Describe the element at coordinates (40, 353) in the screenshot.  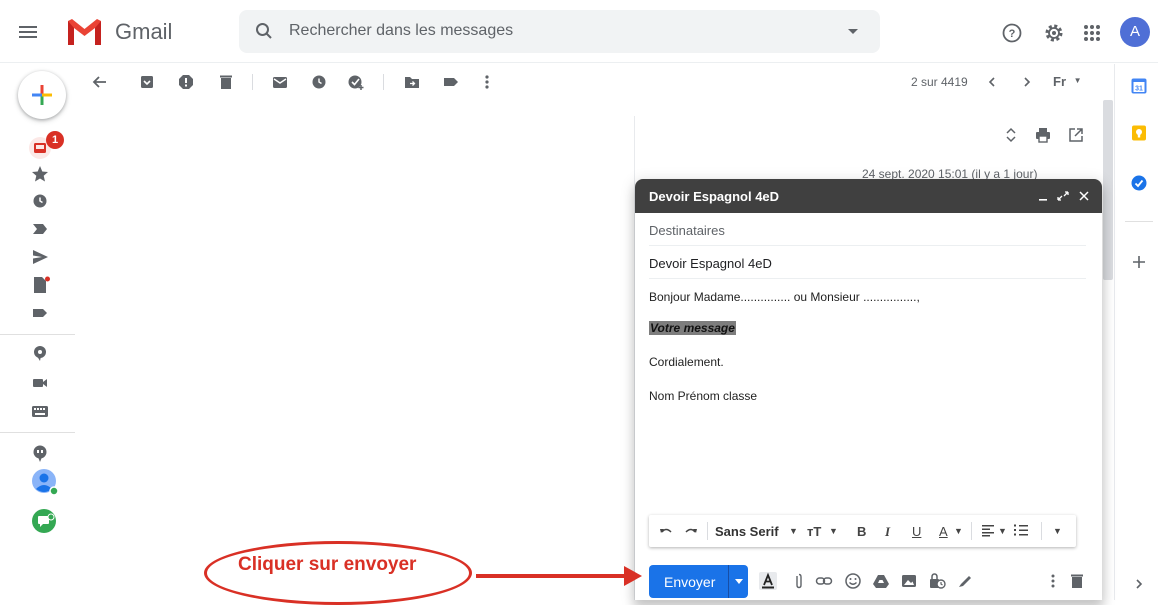
I see `chat-status-icon` at that location.